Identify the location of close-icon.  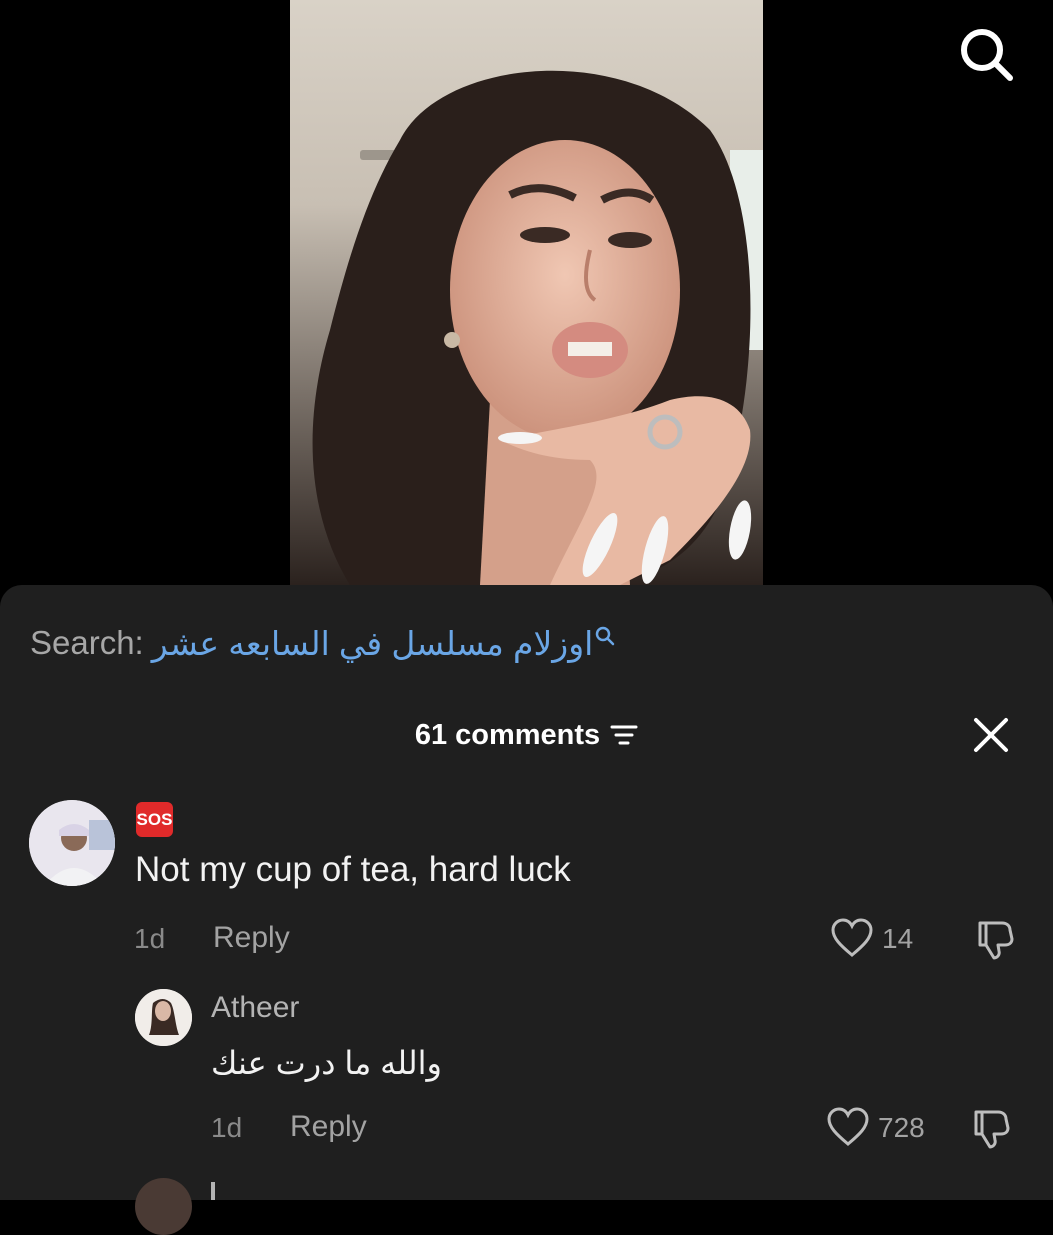
(991, 735).